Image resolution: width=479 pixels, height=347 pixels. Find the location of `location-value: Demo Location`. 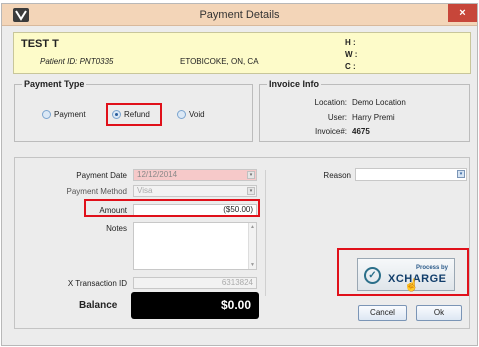

location-value: Demo Location is located at coordinates (379, 102).